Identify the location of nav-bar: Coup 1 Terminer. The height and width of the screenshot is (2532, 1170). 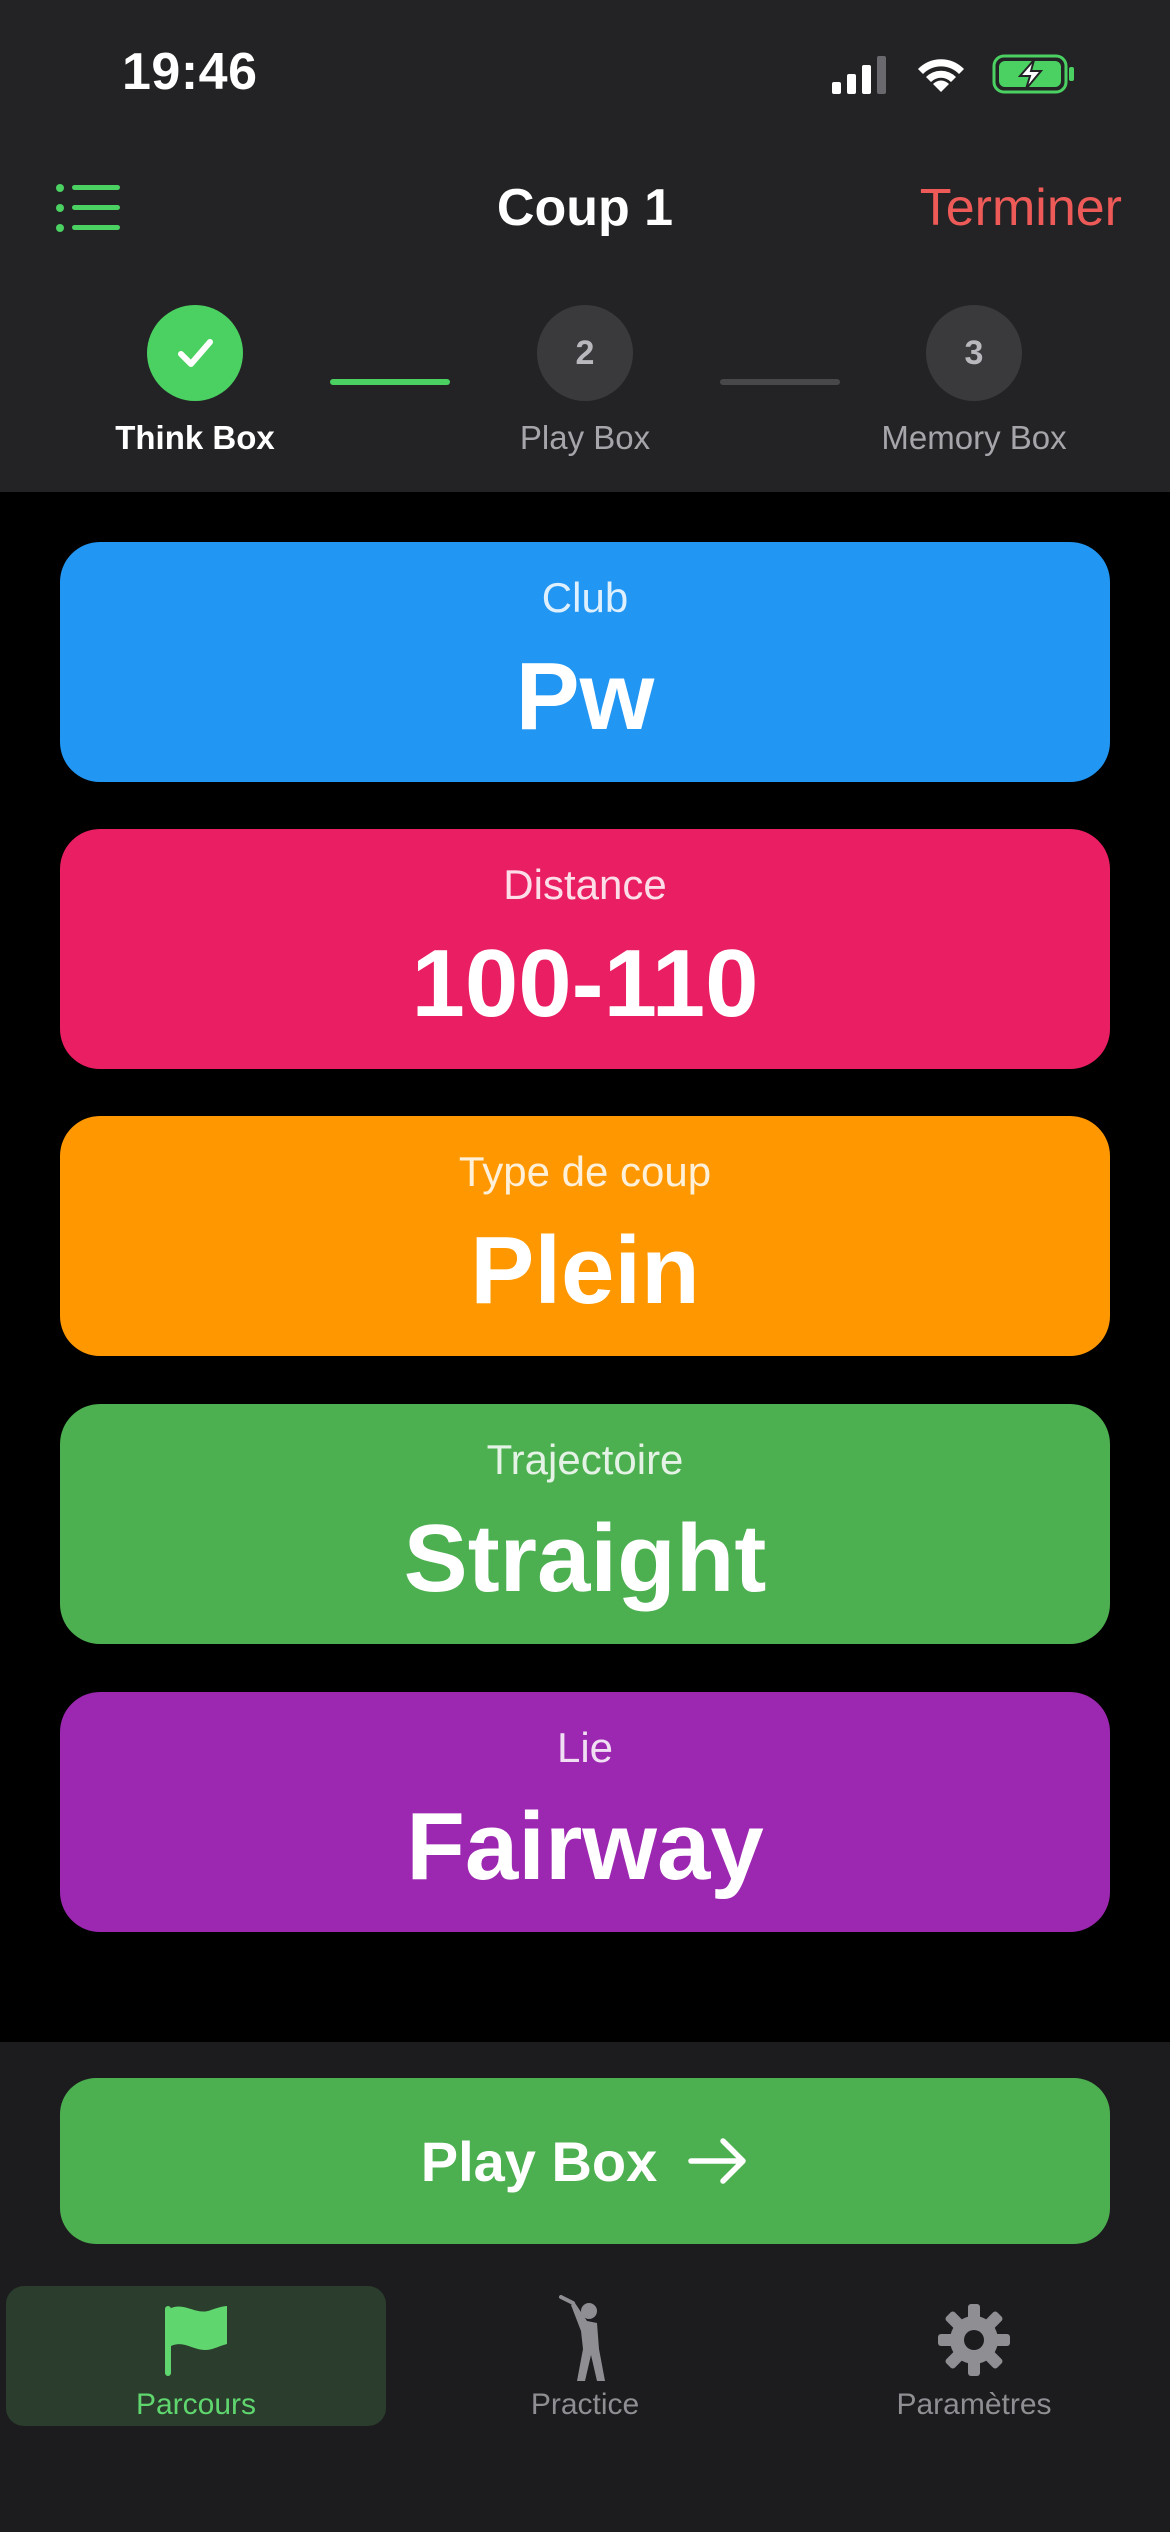
(585, 208).